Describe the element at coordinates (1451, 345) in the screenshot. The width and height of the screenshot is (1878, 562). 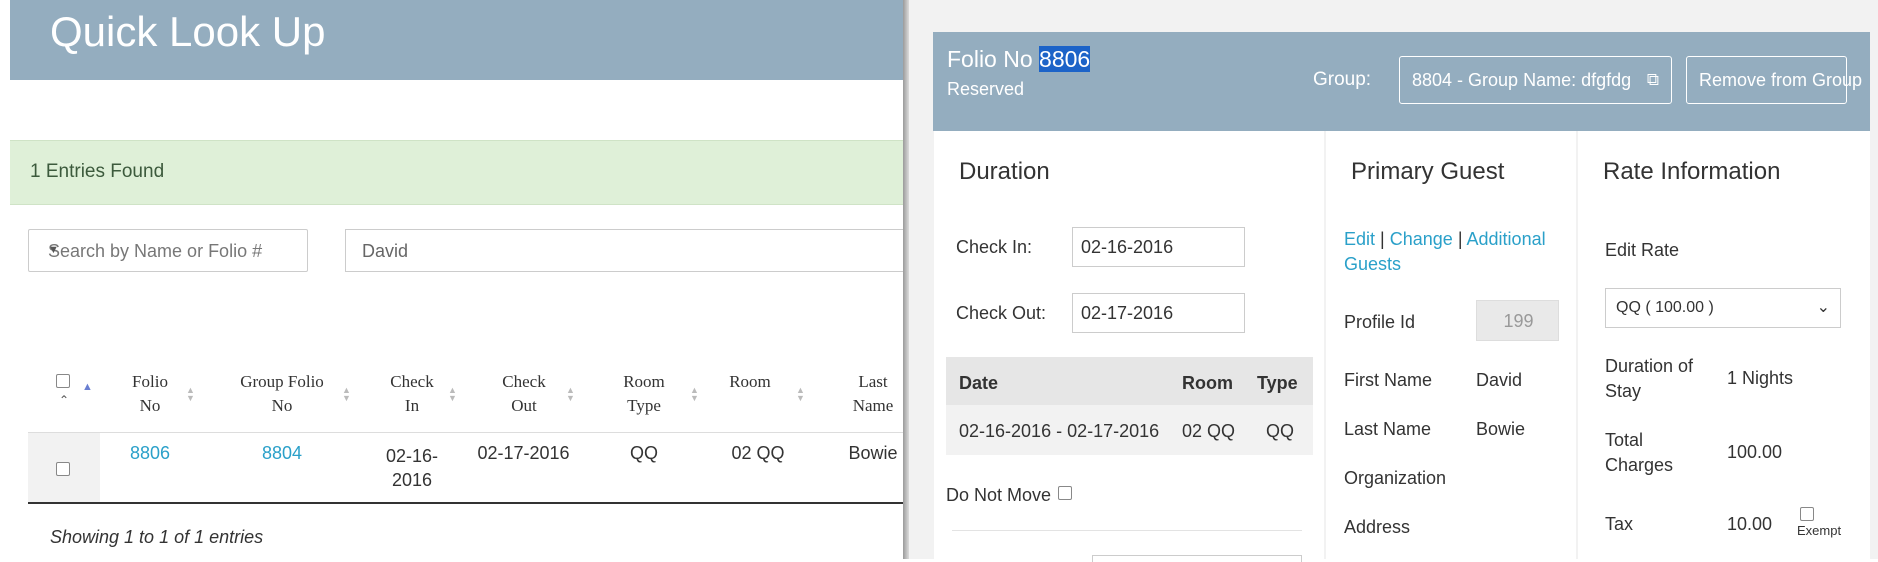
I see `primary-guest-section` at that location.